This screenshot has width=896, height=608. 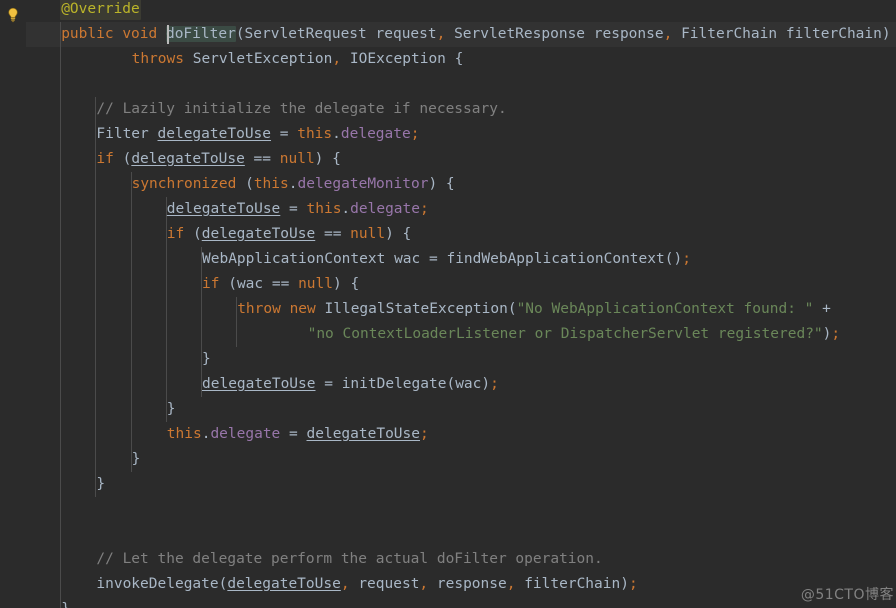 I want to click on code-token: ServletException, so click(x=262, y=59).